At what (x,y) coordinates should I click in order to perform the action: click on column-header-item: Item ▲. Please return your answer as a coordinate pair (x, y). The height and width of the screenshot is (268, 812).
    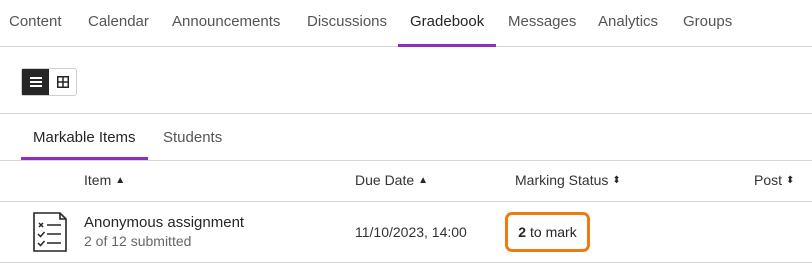
    Looking at the image, I should click on (104, 180).